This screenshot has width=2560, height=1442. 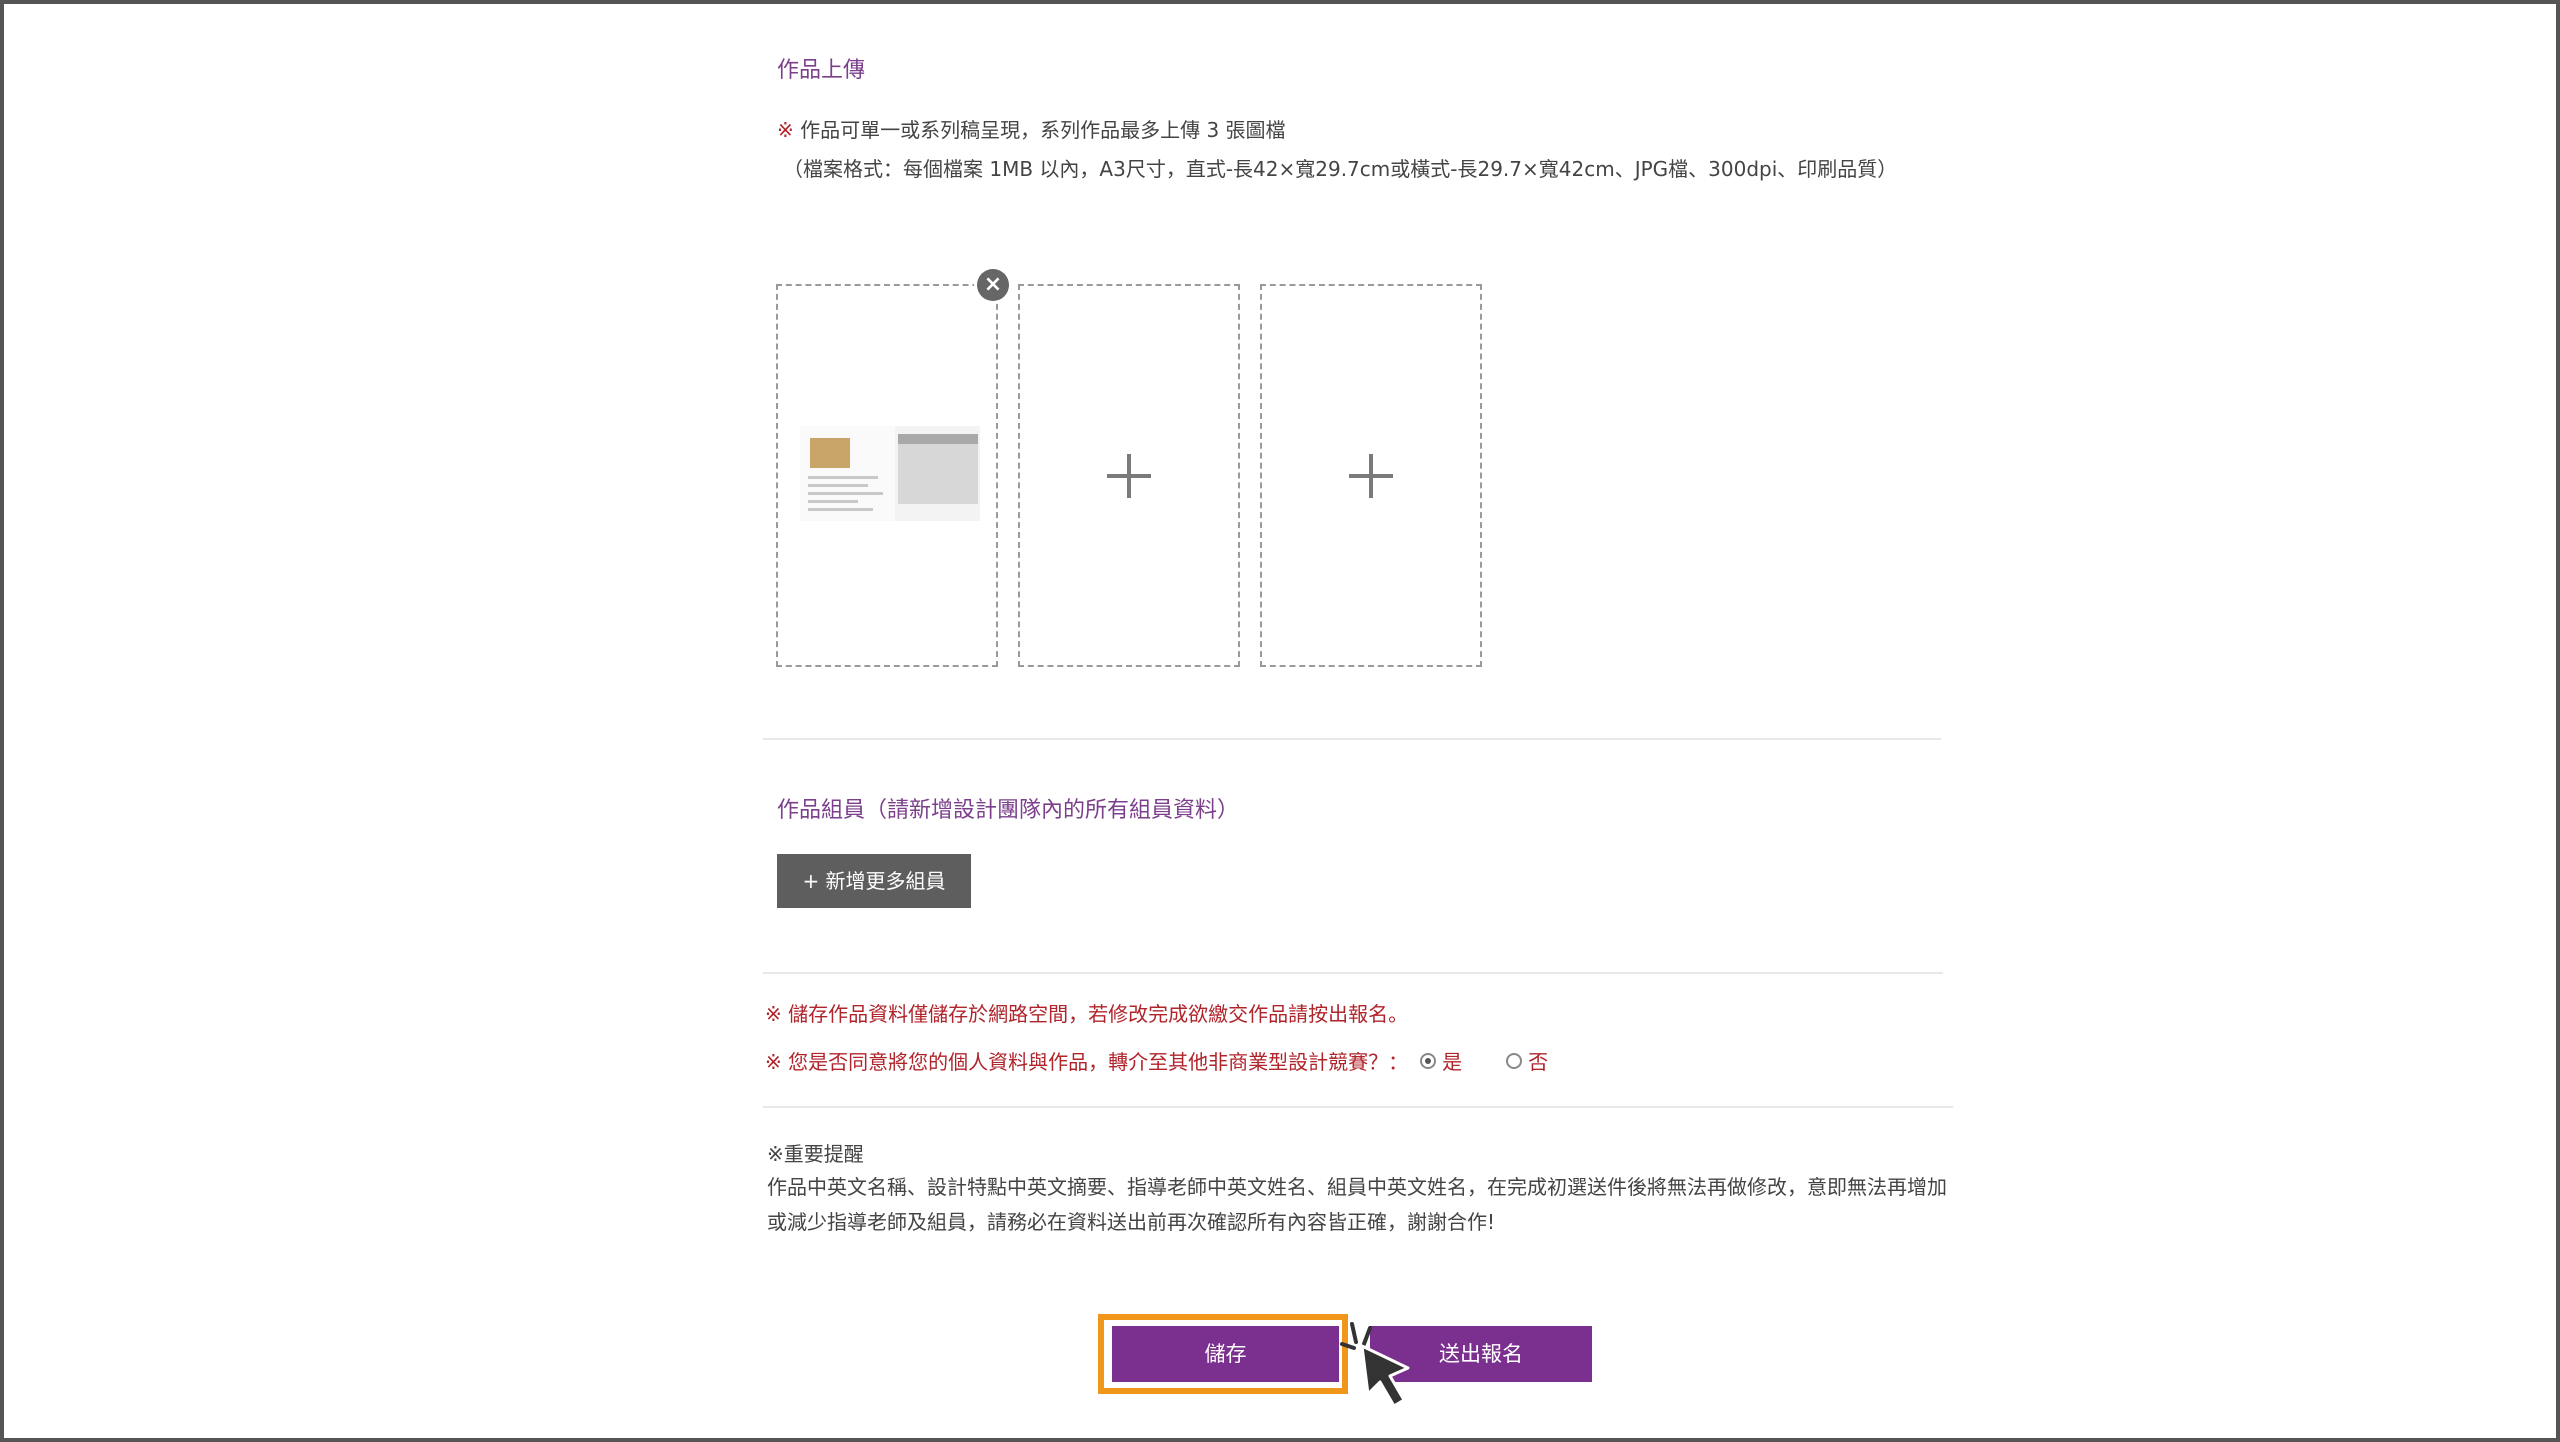 What do you see at coordinates (785, 130) in the screenshot?
I see `note-mark: ※` at bounding box center [785, 130].